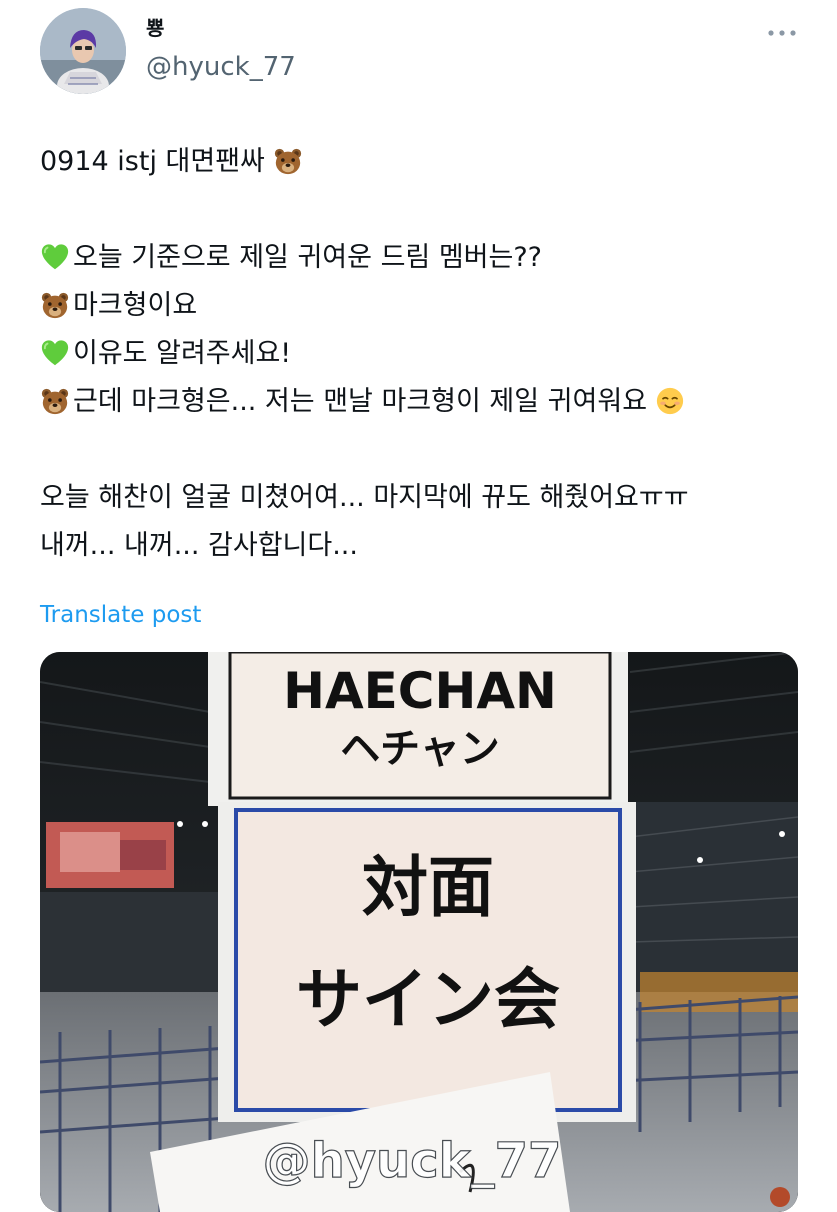 This screenshot has width=837, height=1212. I want to click on more-horizontal-icon, so click(782, 33).